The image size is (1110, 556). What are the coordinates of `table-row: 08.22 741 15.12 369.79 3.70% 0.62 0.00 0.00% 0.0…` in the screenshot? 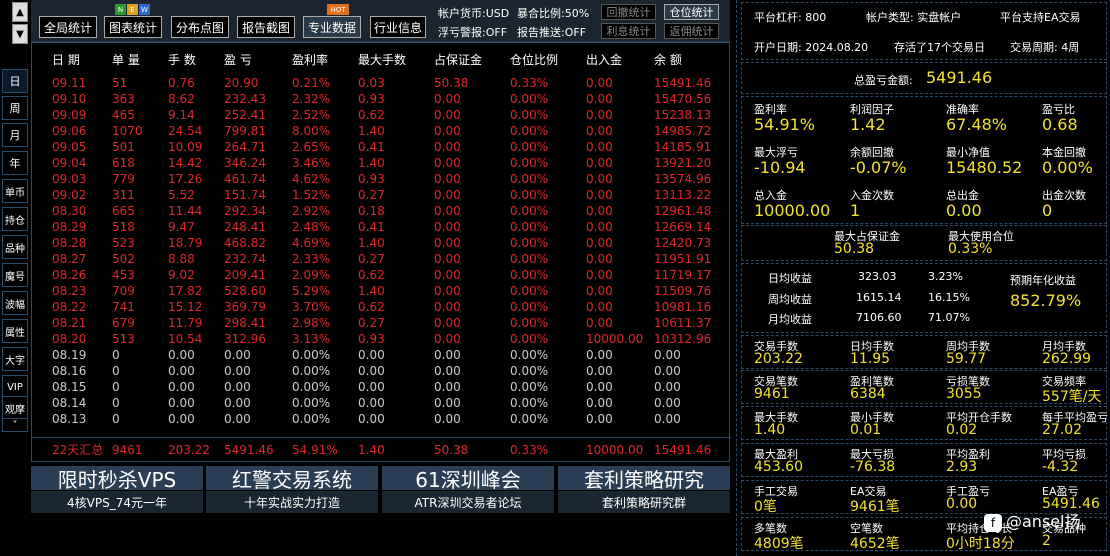 It's located at (381, 307).